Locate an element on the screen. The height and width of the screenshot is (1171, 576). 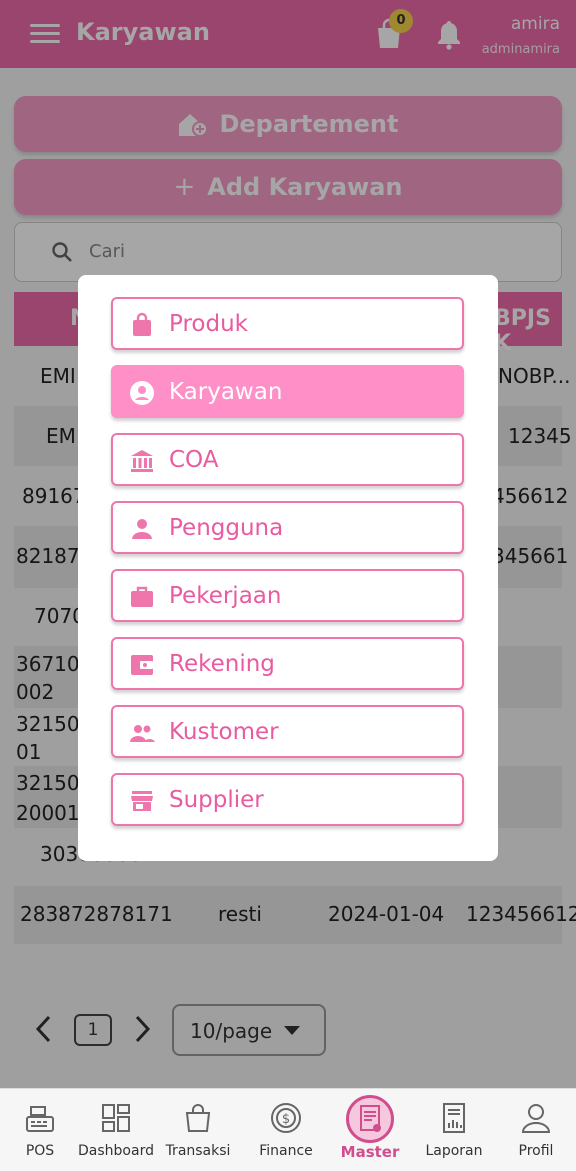
nav-label: Dashboard is located at coordinates (116, 1151).